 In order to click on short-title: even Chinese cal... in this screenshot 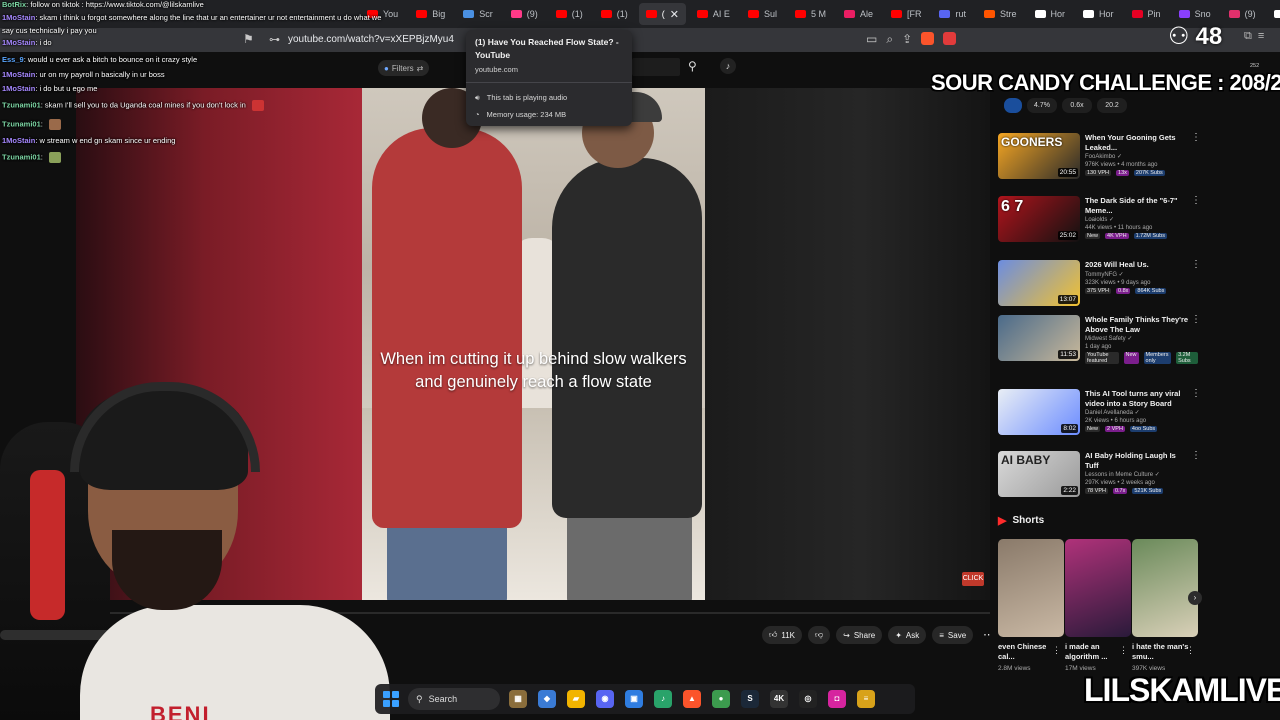, I will do `click(1027, 652)`.